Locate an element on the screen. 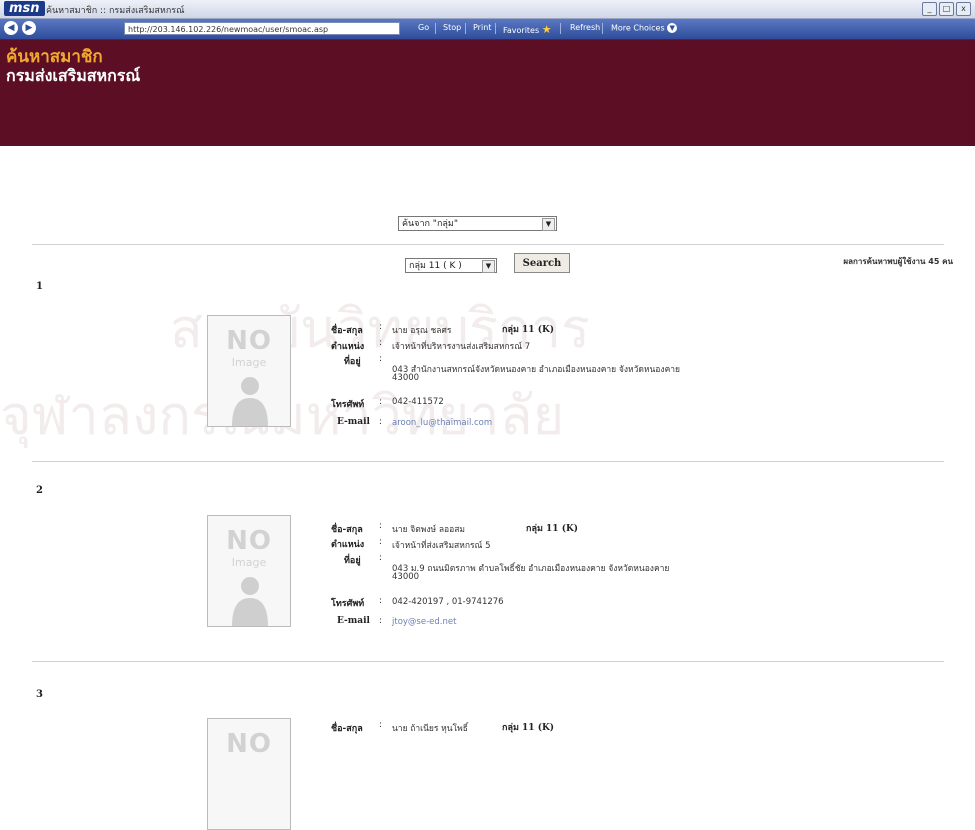 Image resolution: width=975 pixels, height=830 pixels. member-name: นาย ถ้าเนียร หุนโพธิ์ is located at coordinates (430, 729).